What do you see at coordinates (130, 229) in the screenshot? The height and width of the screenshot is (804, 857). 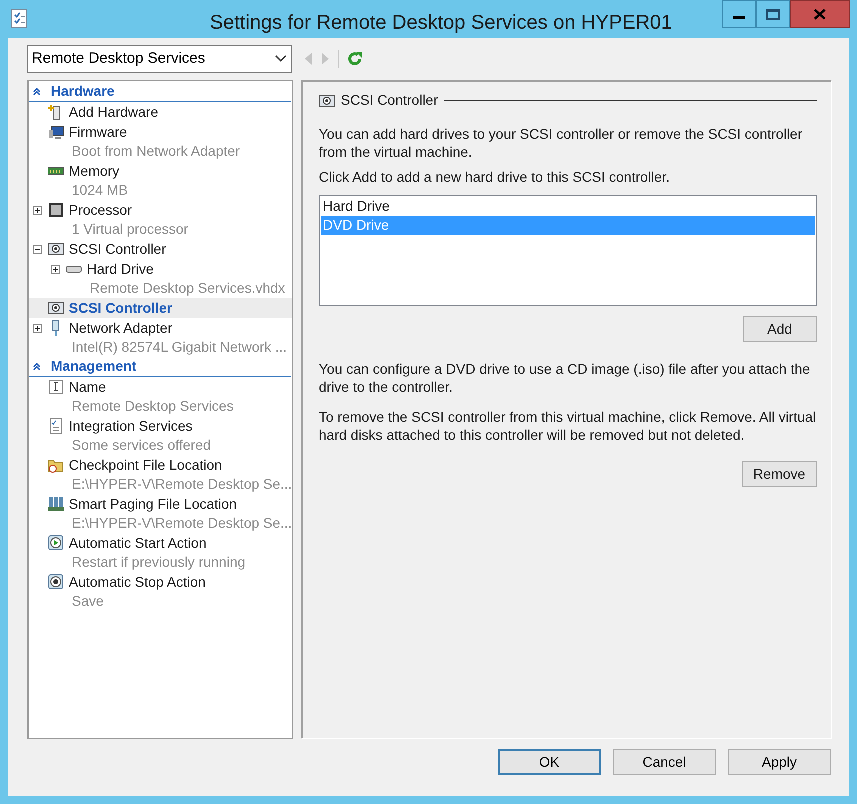 I see `item-detail: 1 Virtual processor` at bounding box center [130, 229].